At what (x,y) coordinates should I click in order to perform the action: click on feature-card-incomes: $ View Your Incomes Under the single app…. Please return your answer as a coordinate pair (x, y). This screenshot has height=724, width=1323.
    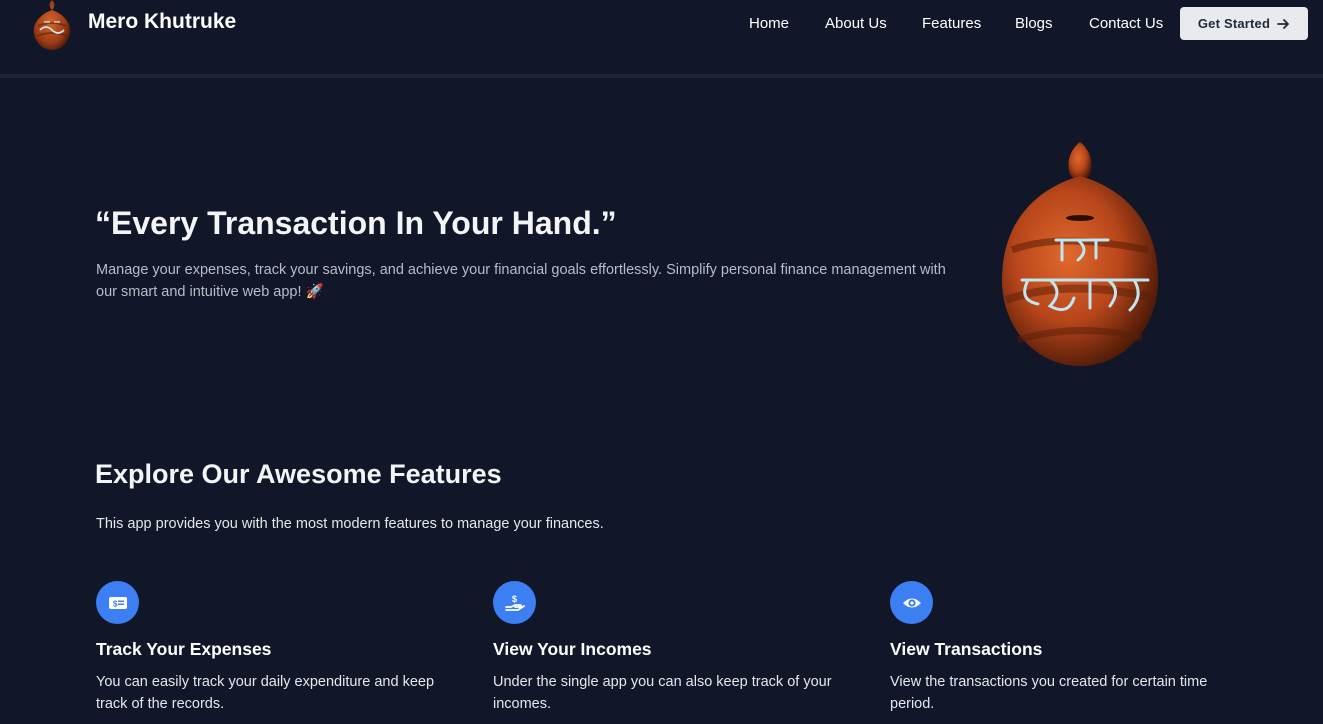
    Looking at the image, I should click on (663, 648).